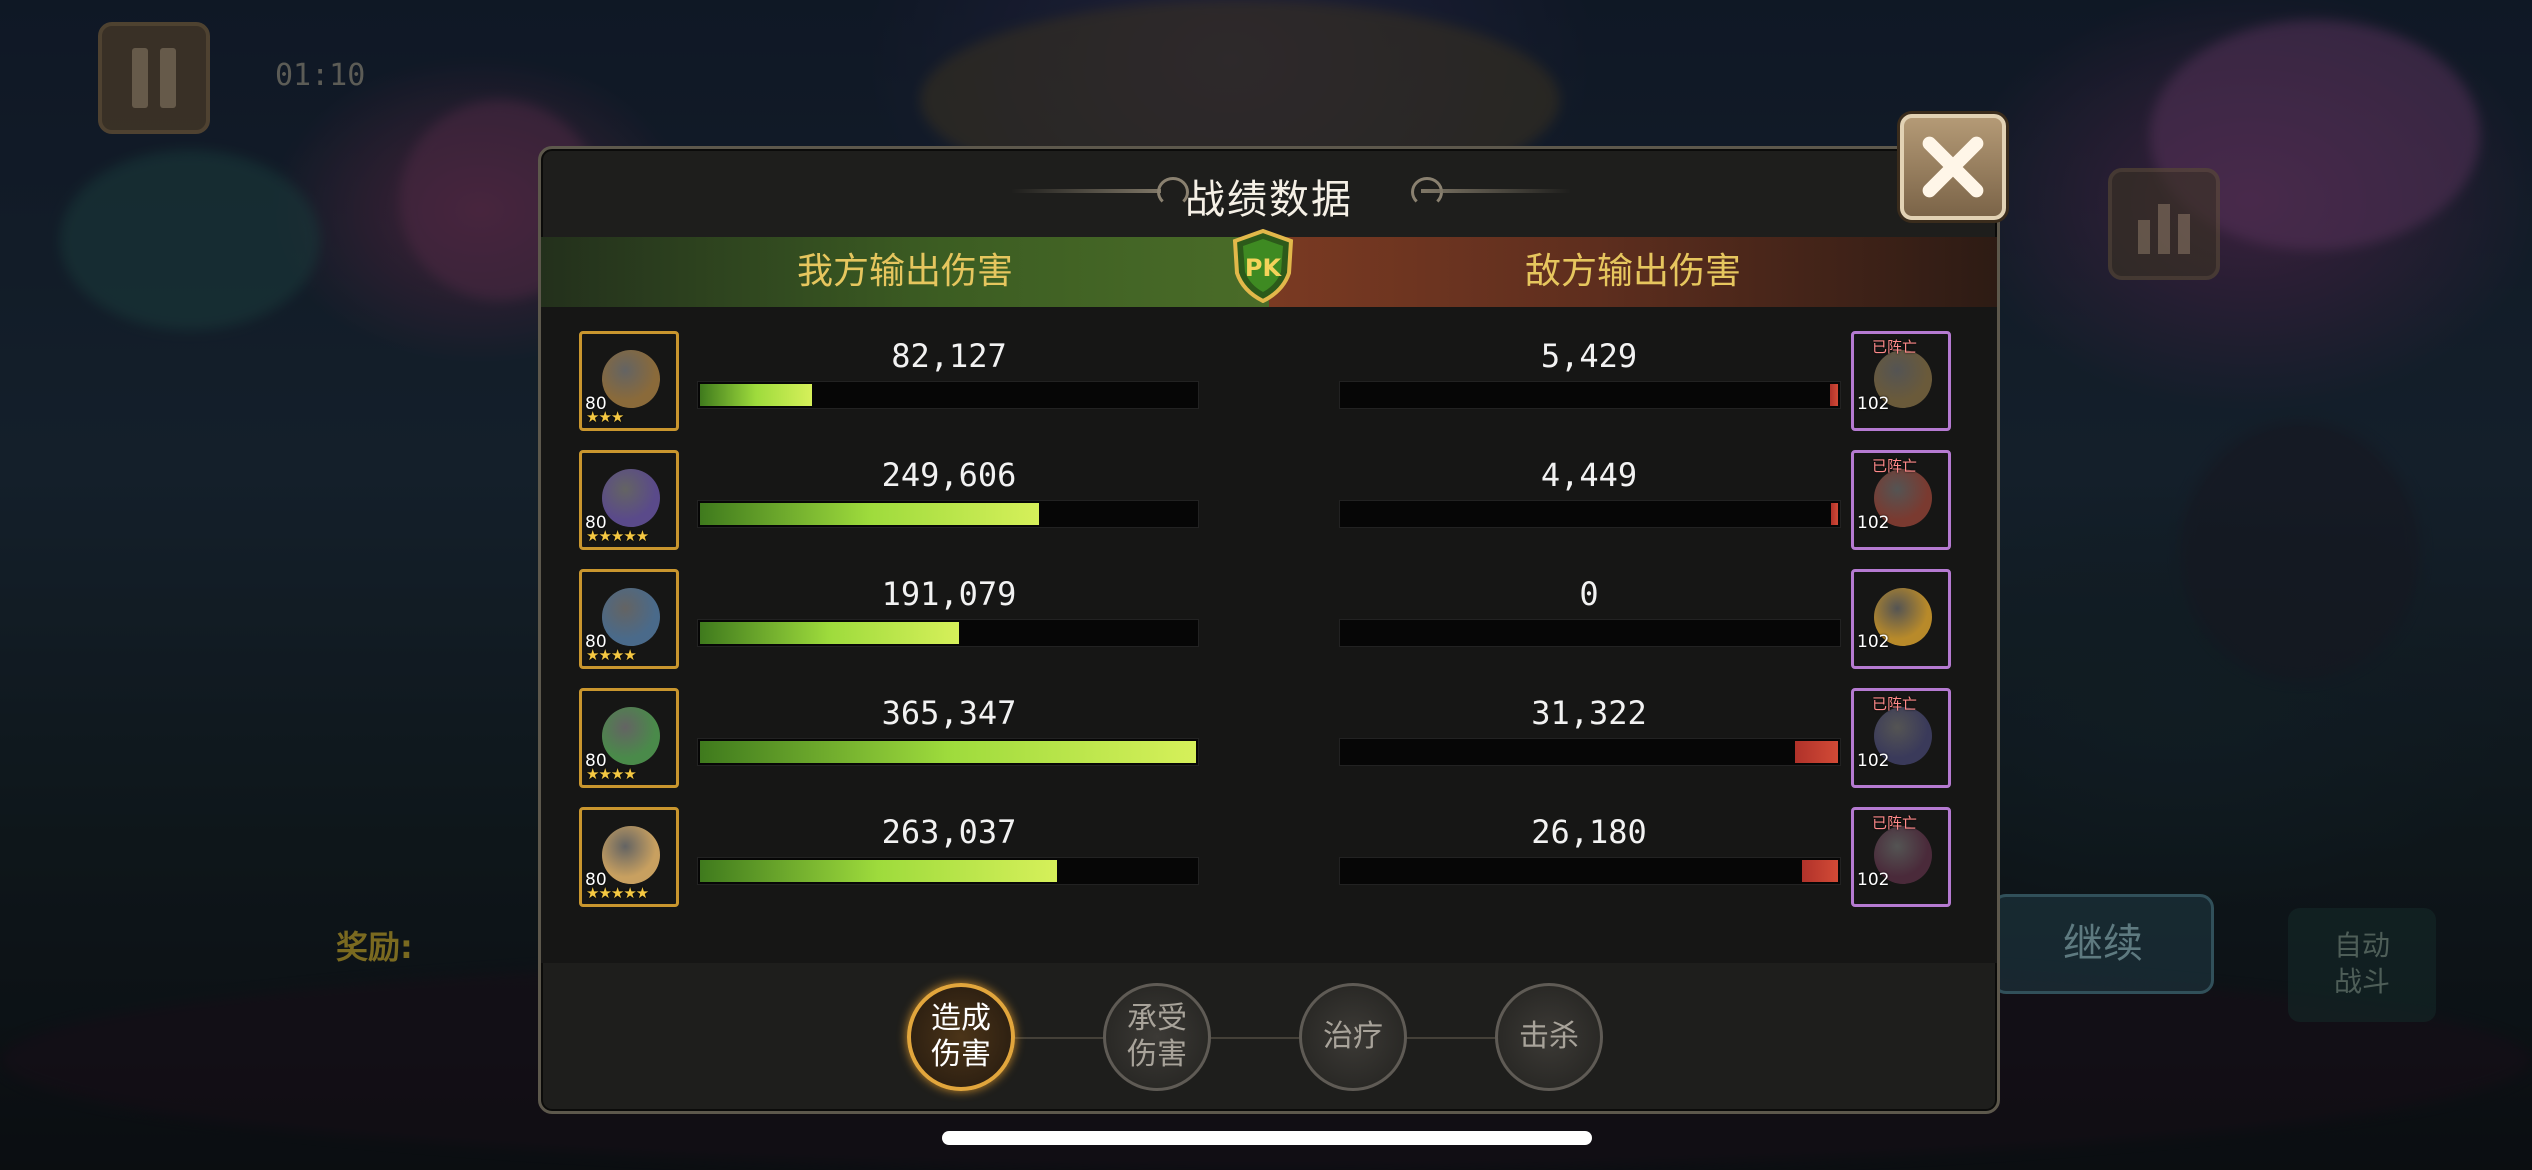  I want to click on category-label: 击杀, so click(1549, 1036).